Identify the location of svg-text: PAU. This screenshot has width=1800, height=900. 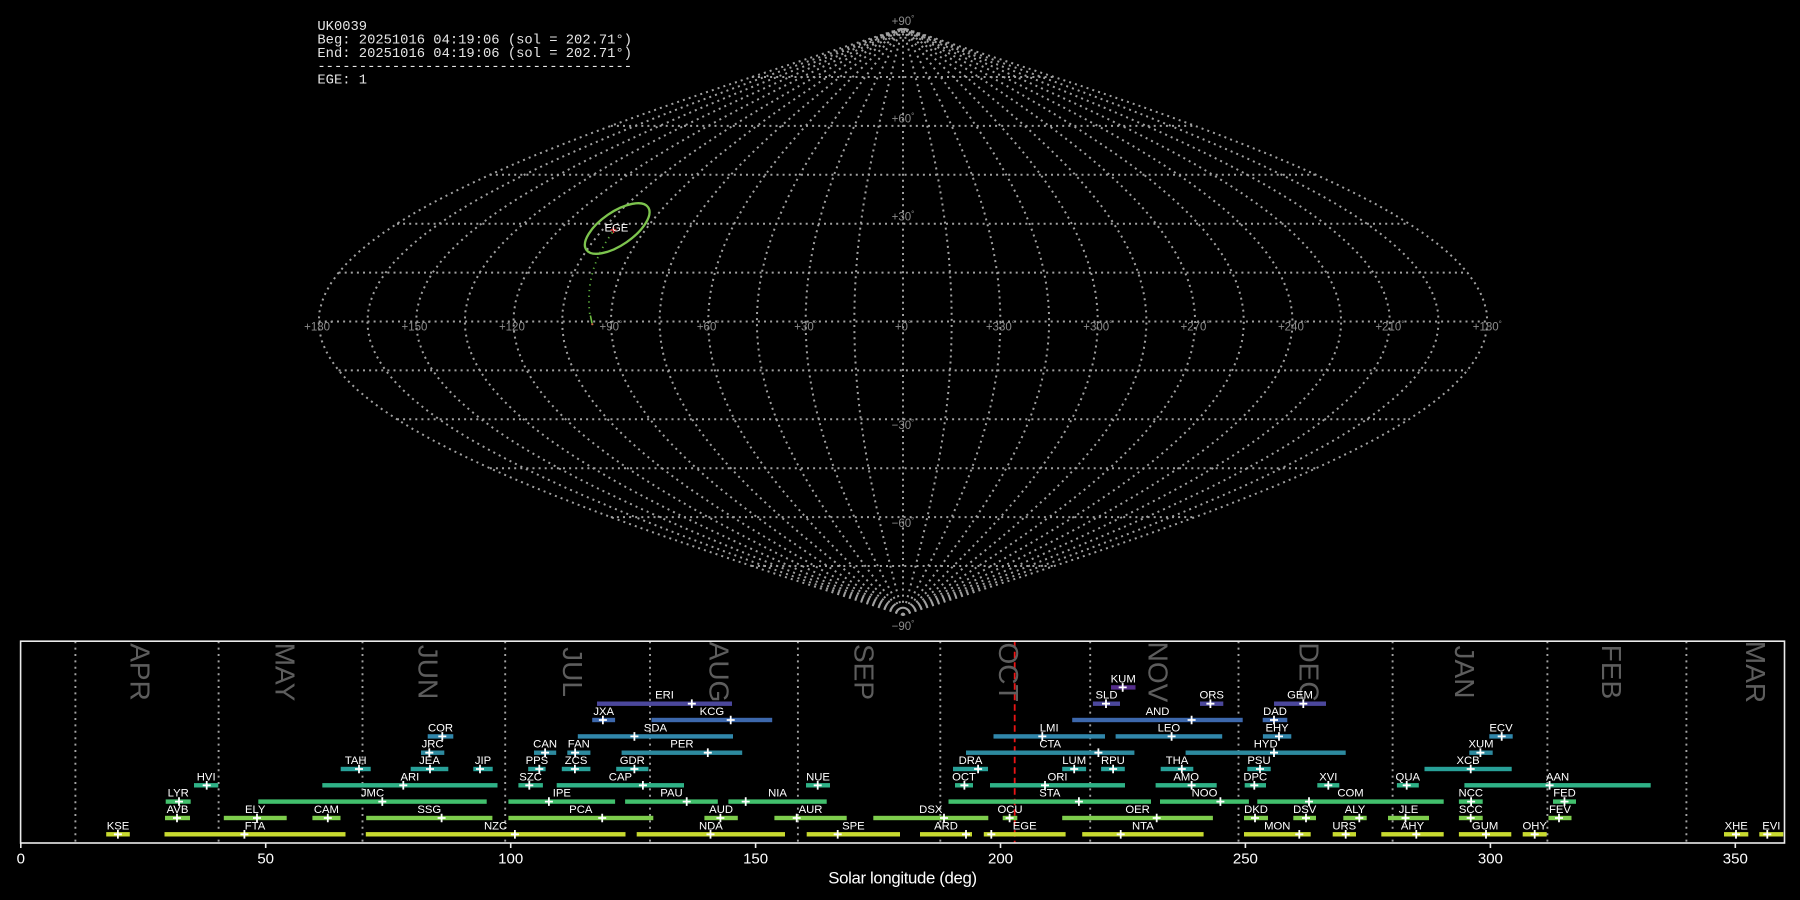
(671, 794).